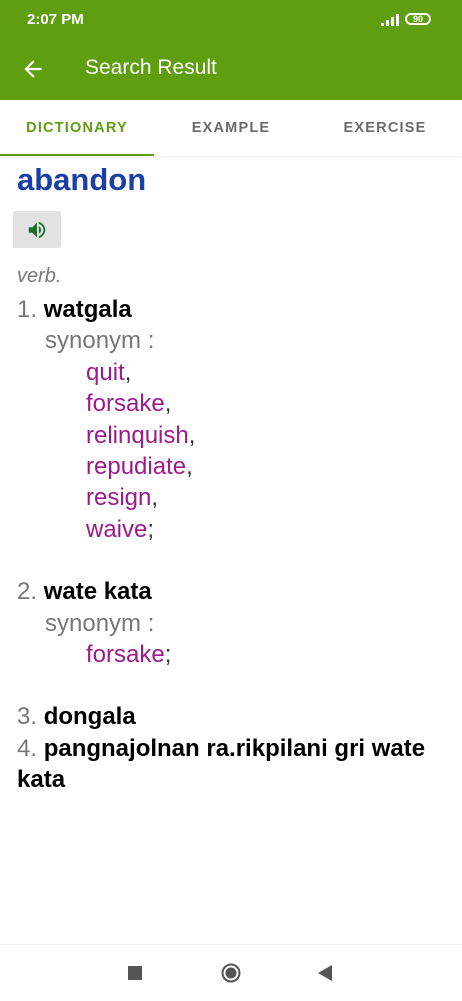 The image size is (462, 1001). I want to click on sense-3: 3. dongala, so click(232, 716).